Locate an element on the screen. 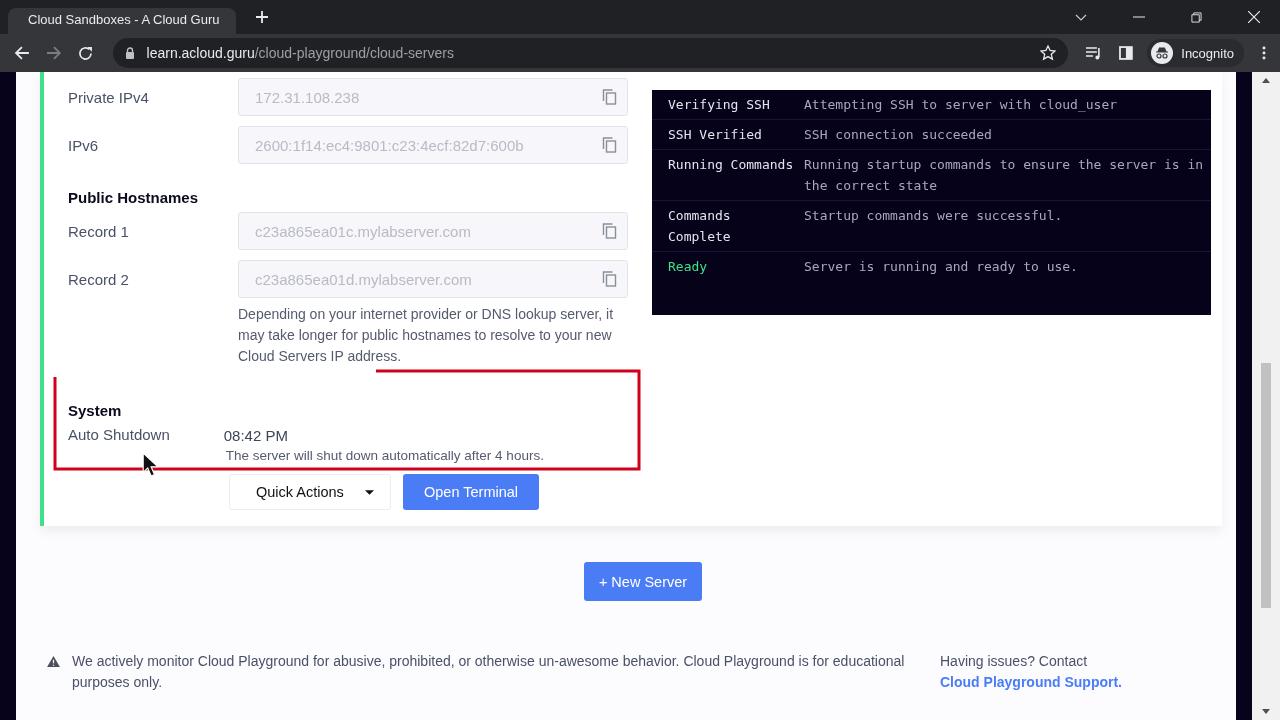  scrollbar is located at coordinates (1266, 396).